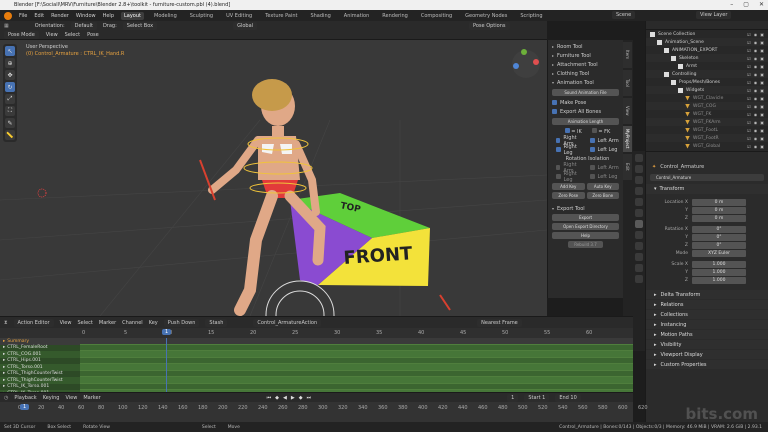 The image size is (768, 432). Describe the element at coordinates (639, 158) in the screenshot. I see `tool-props-icon` at that location.